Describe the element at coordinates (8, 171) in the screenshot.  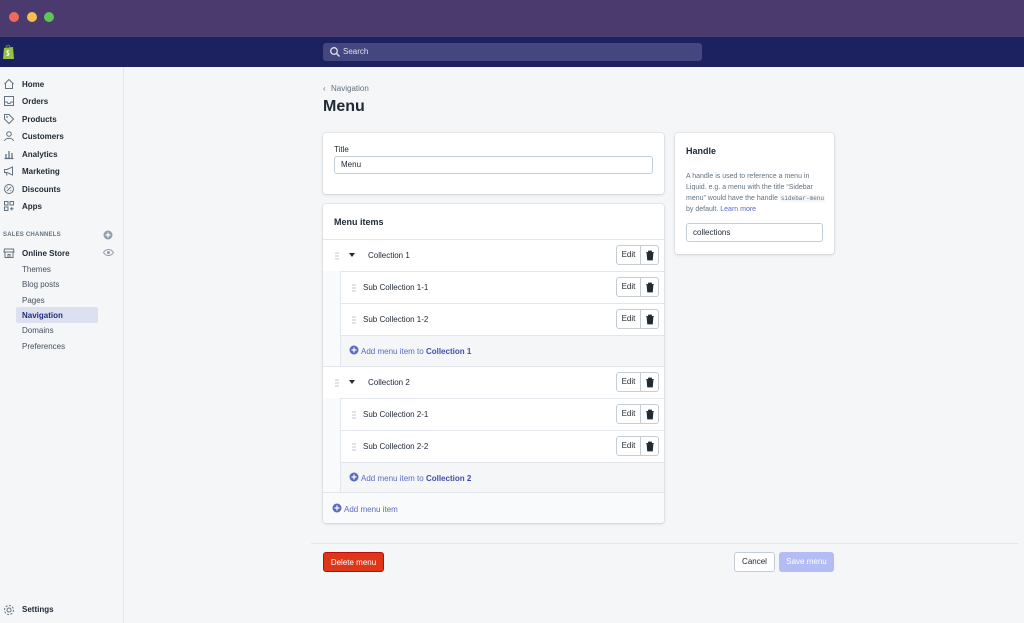
I see `megaphone-icon` at that location.